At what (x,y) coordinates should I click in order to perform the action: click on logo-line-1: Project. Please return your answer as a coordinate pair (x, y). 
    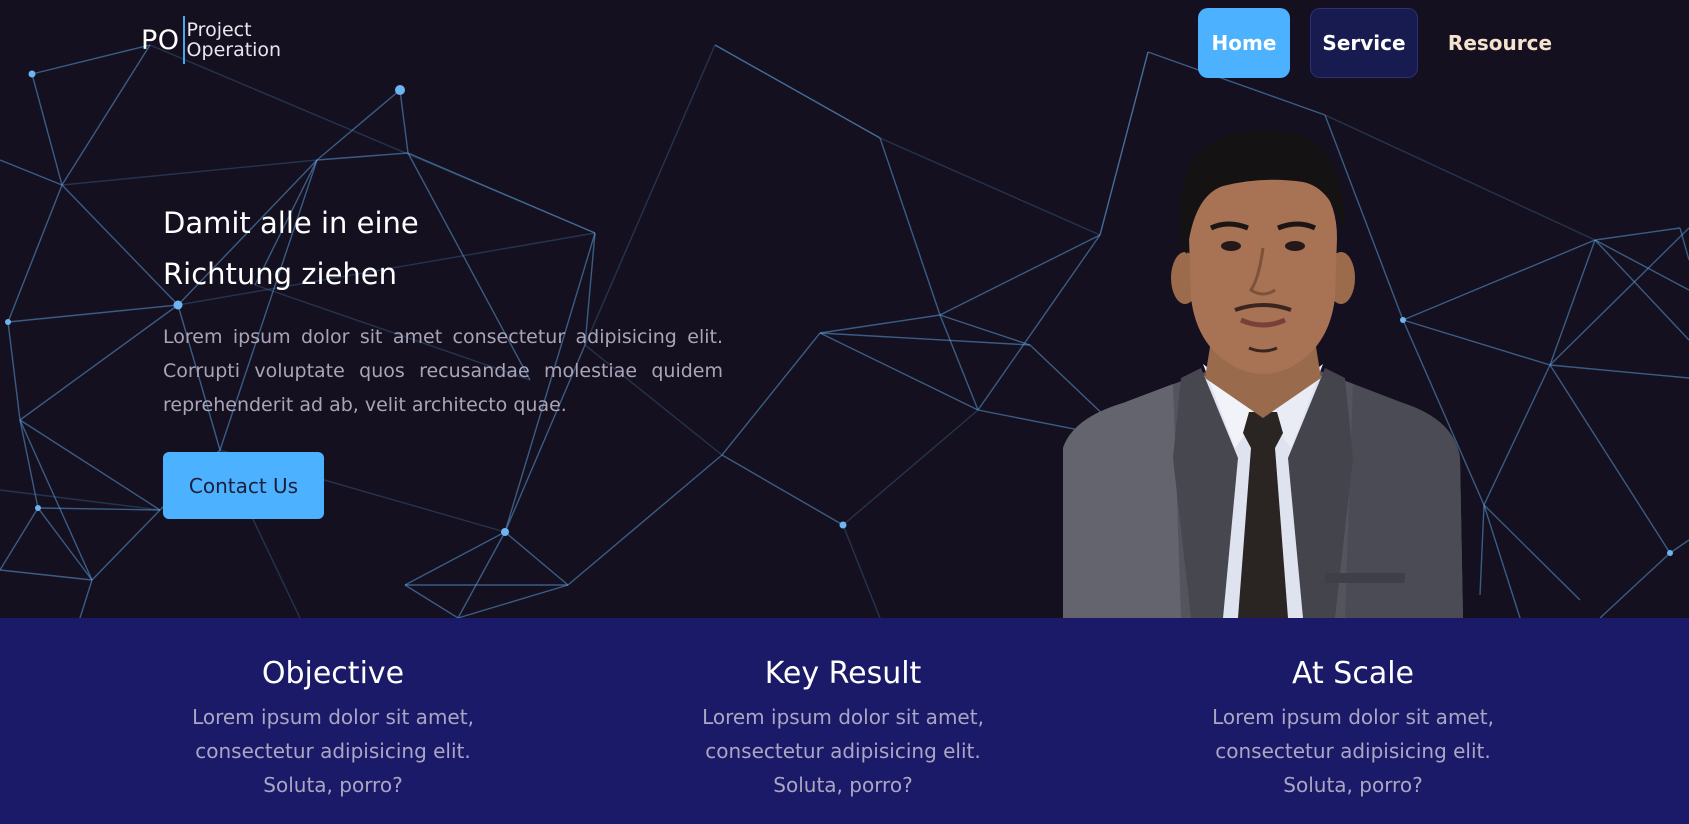
    Looking at the image, I should click on (219, 30).